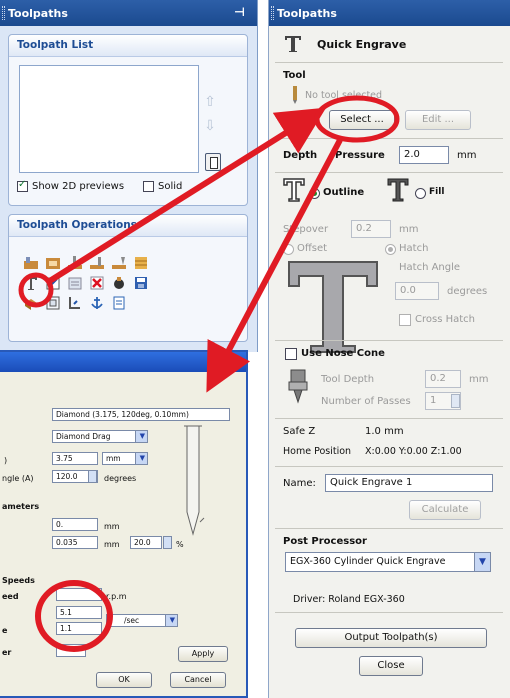 This screenshot has height=698, width=510. I want to click on vcarve-toolpath-icon, so click(119, 263).